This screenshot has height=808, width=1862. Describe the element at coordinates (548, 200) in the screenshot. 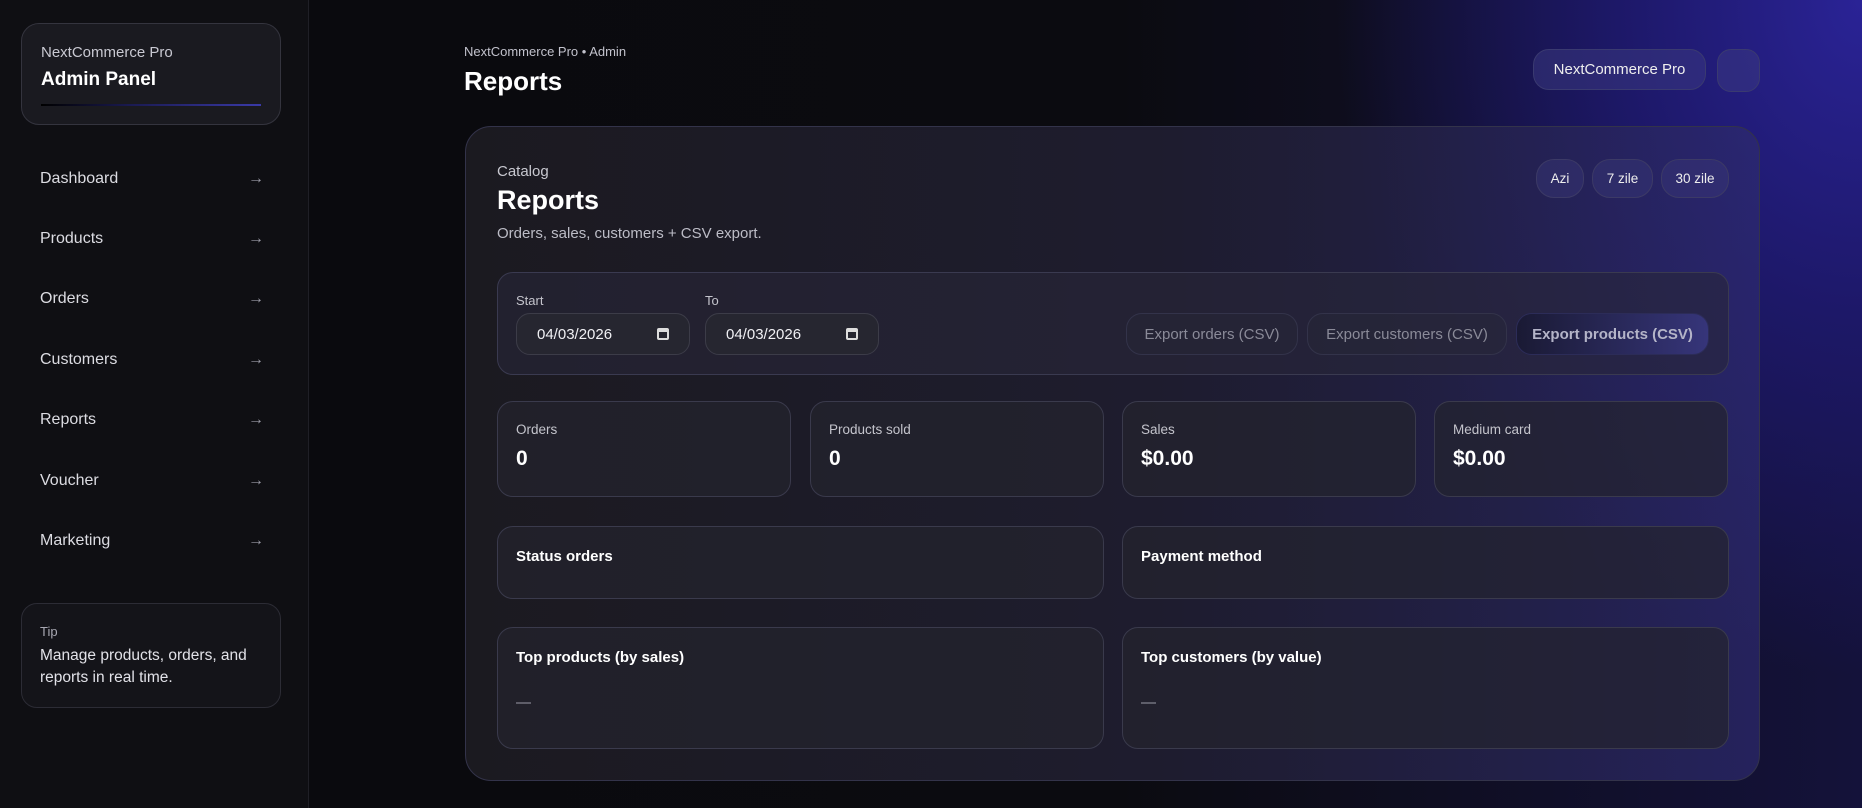

I see `card-title: Reports` at that location.